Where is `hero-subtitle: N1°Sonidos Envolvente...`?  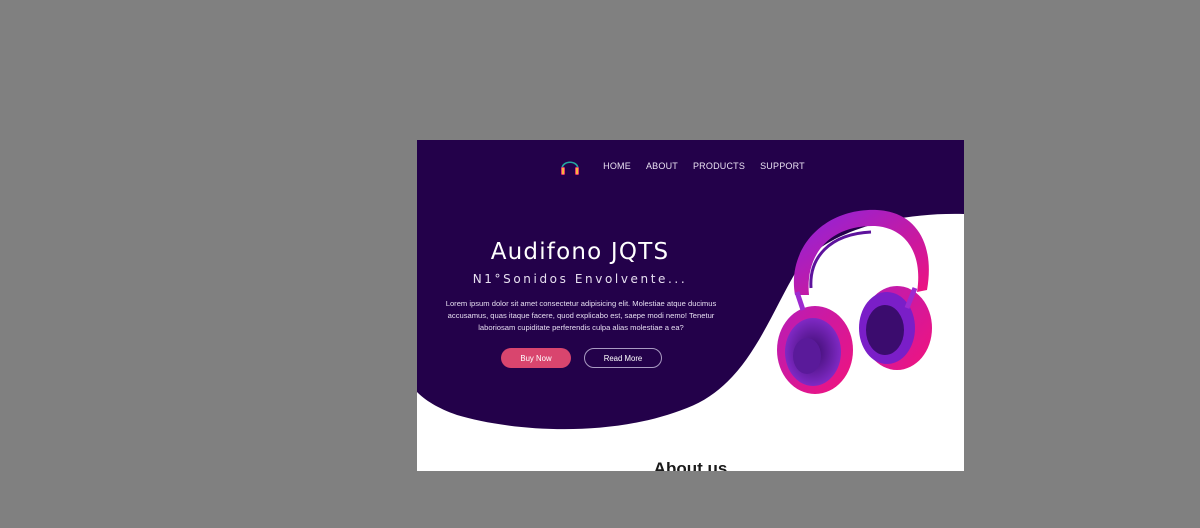
hero-subtitle: N1°Sonidos Envolvente... is located at coordinates (580, 279).